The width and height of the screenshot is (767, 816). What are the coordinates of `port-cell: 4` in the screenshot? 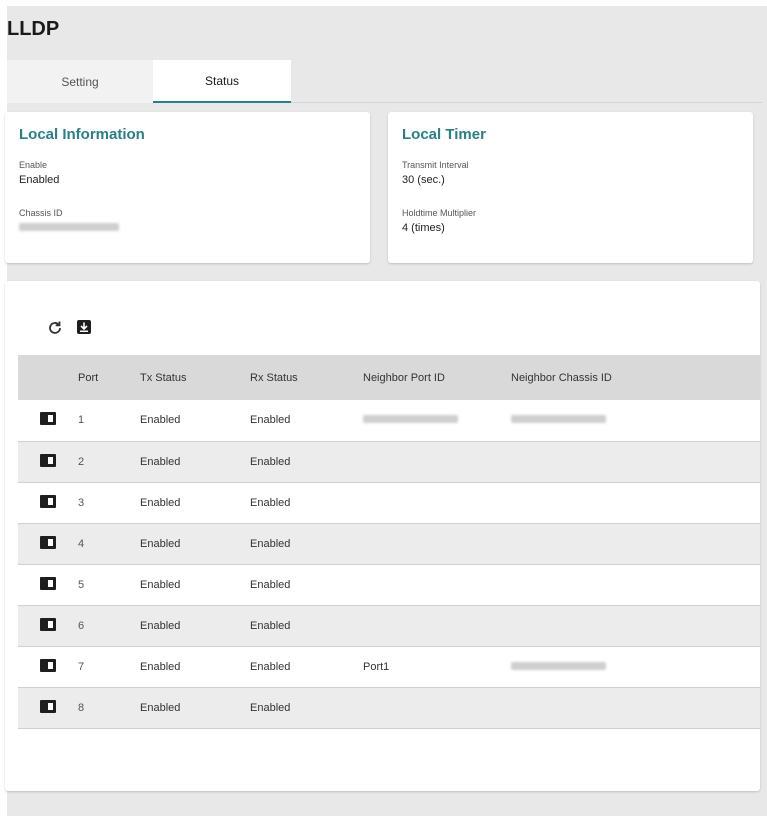 It's located at (81, 543).